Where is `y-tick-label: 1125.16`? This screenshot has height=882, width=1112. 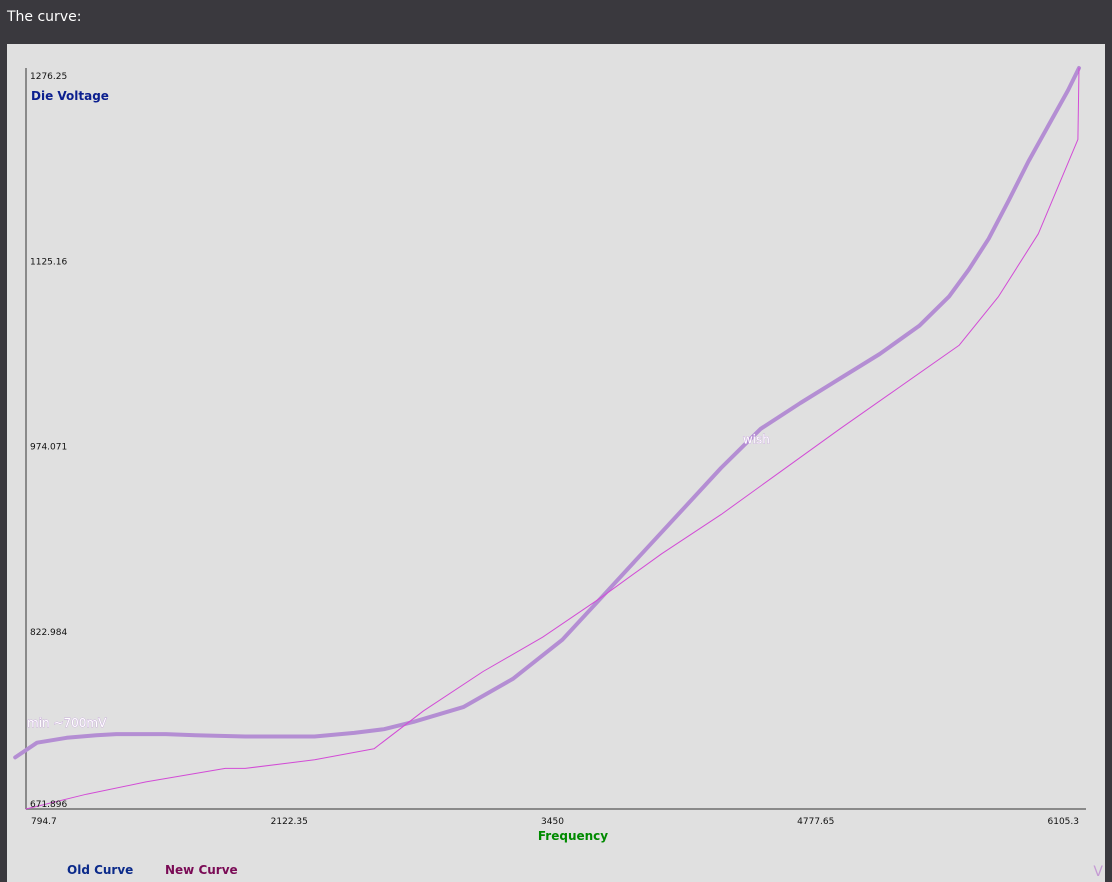
y-tick-label: 1125.16 is located at coordinates (48, 262).